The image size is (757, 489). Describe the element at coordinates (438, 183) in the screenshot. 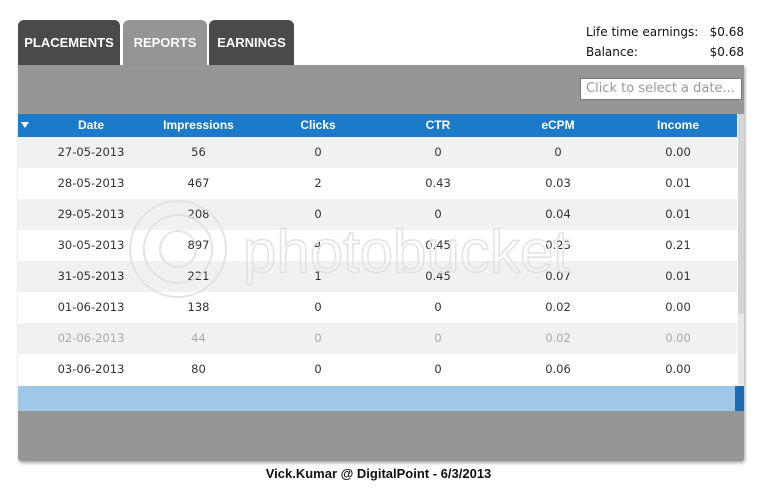

I see `cell-ctr: 0.43` at that location.